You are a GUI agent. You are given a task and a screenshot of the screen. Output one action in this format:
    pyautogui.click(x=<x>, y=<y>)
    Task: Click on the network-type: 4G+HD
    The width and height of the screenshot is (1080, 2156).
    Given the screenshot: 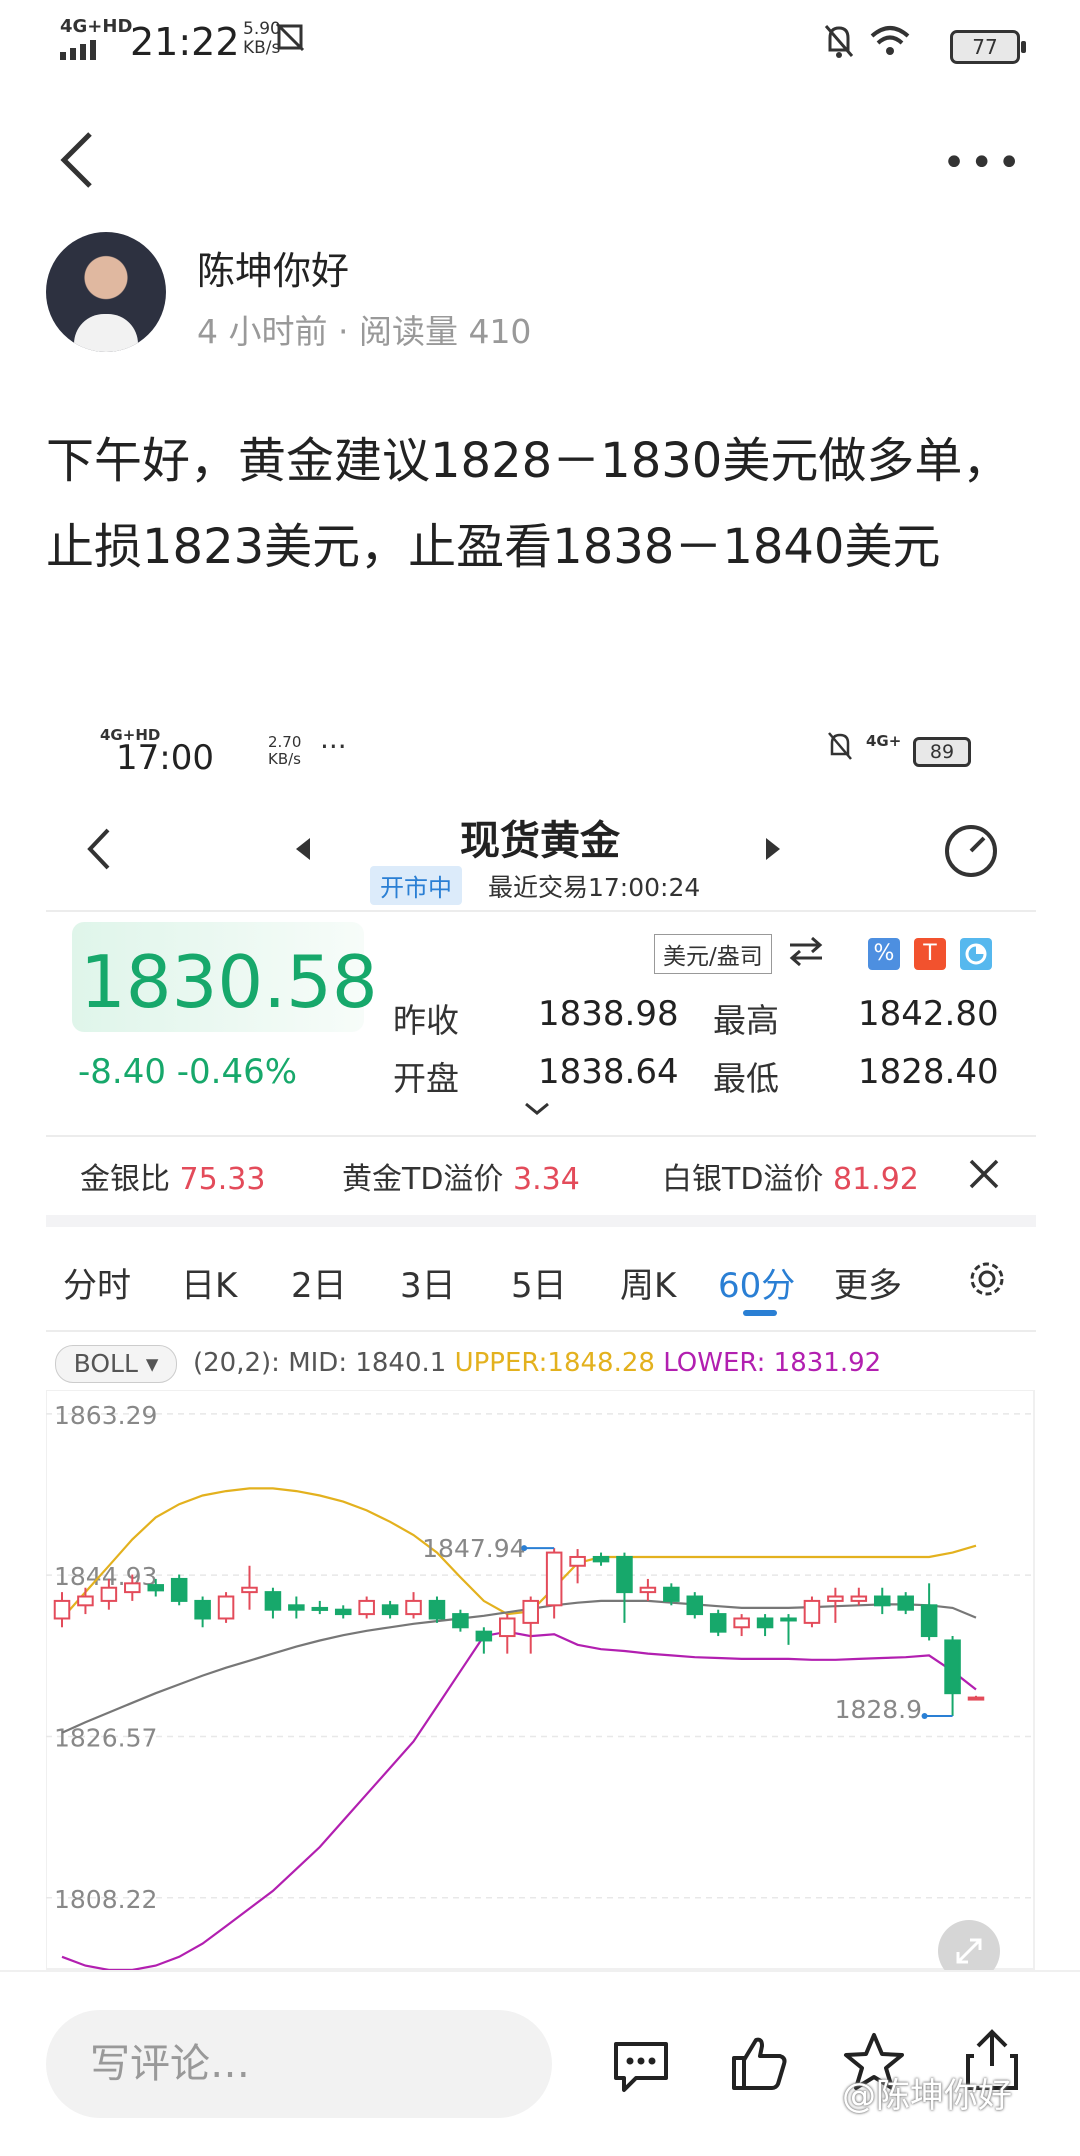 What is the action you would take?
    pyautogui.click(x=96, y=26)
    